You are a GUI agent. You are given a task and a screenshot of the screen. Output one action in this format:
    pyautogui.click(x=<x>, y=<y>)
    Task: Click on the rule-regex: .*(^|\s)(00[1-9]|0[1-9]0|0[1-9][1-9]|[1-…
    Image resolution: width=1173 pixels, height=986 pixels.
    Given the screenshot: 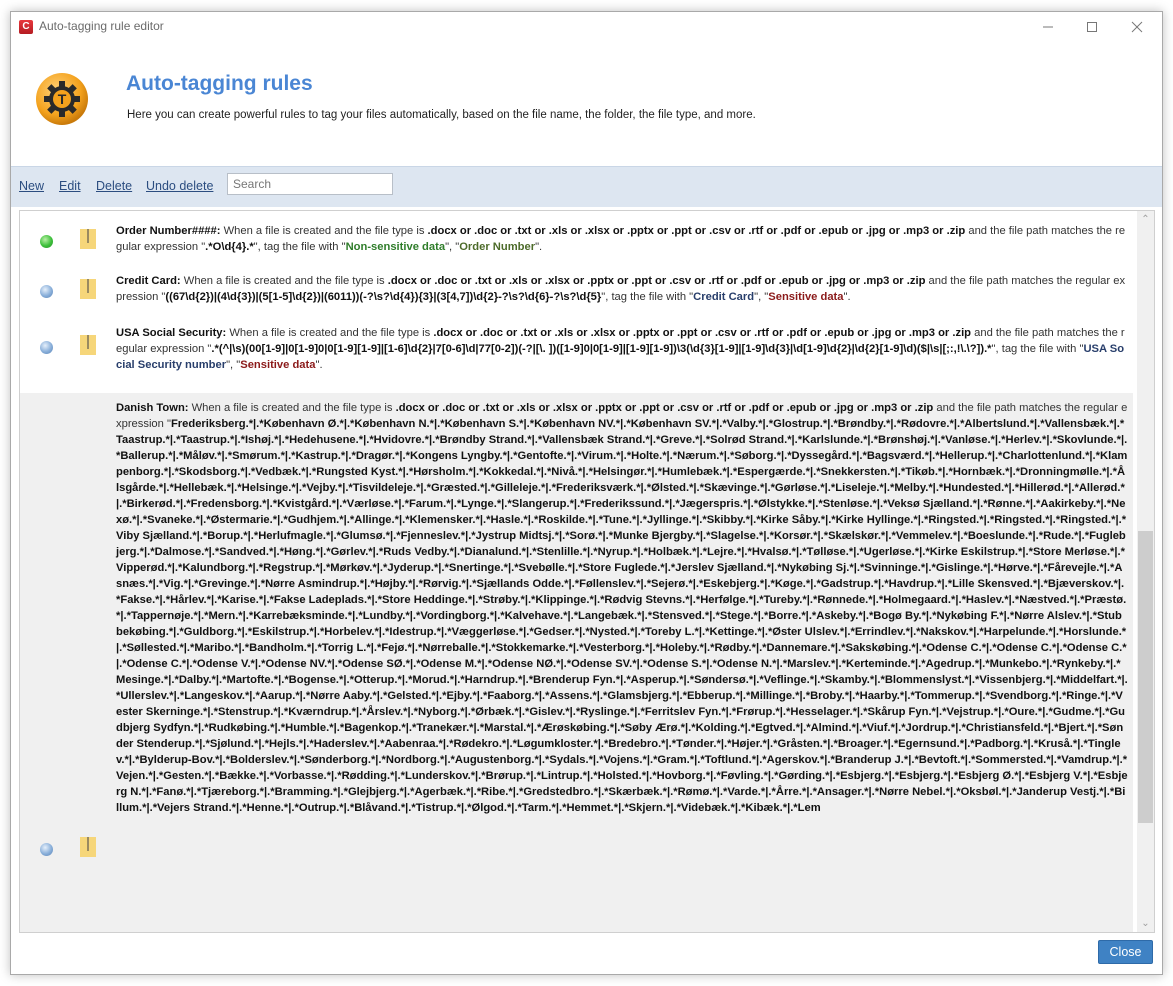 What is the action you would take?
    pyautogui.click(x=601, y=349)
    